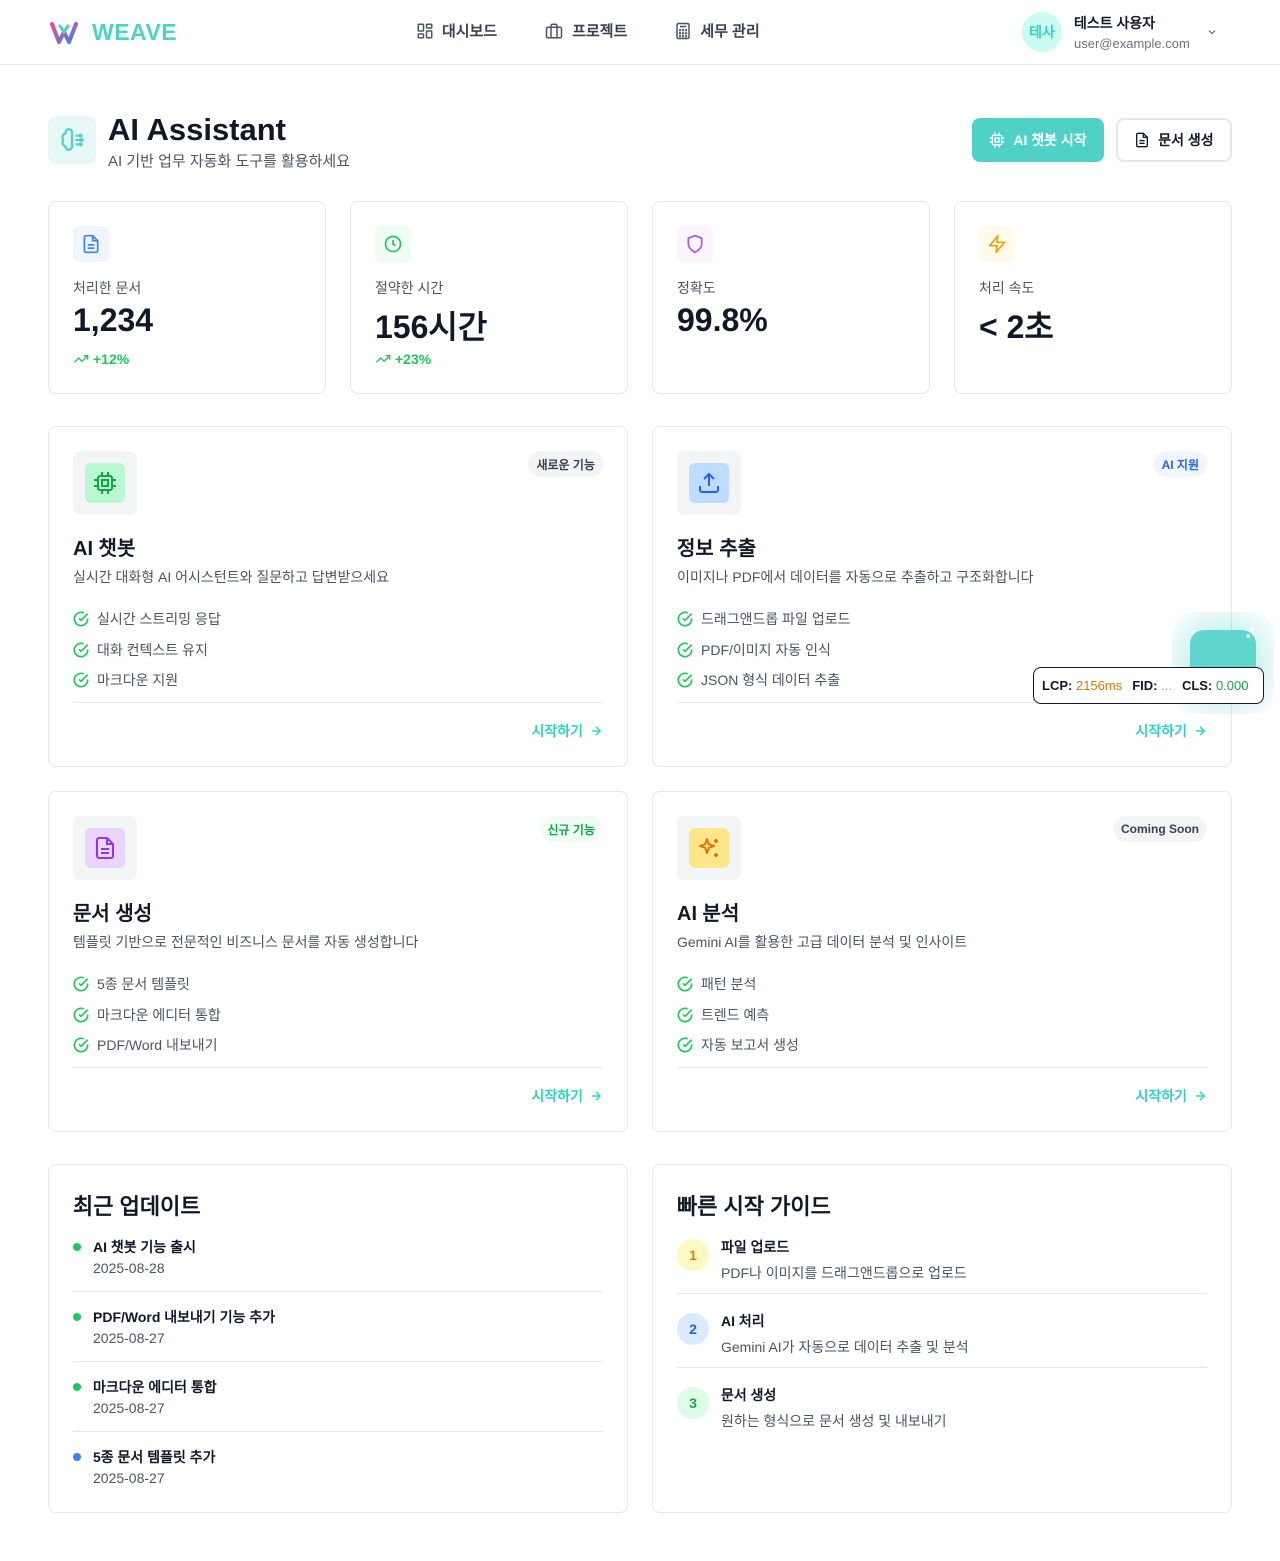  Describe the element at coordinates (997, 244) in the screenshot. I see `lightning-icon` at that location.